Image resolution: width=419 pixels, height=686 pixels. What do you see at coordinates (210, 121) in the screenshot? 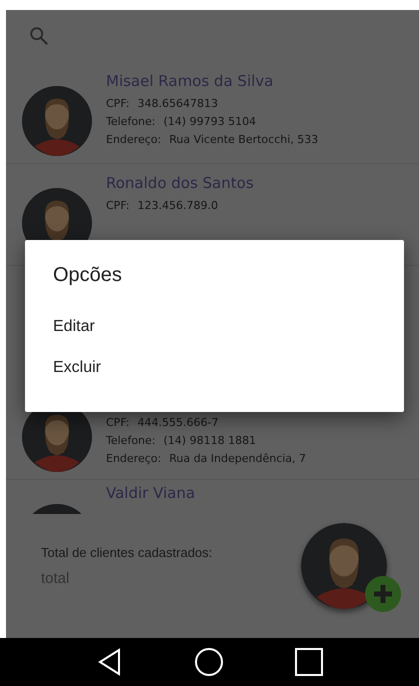
I see `field-value: (14) 99793 5104` at bounding box center [210, 121].